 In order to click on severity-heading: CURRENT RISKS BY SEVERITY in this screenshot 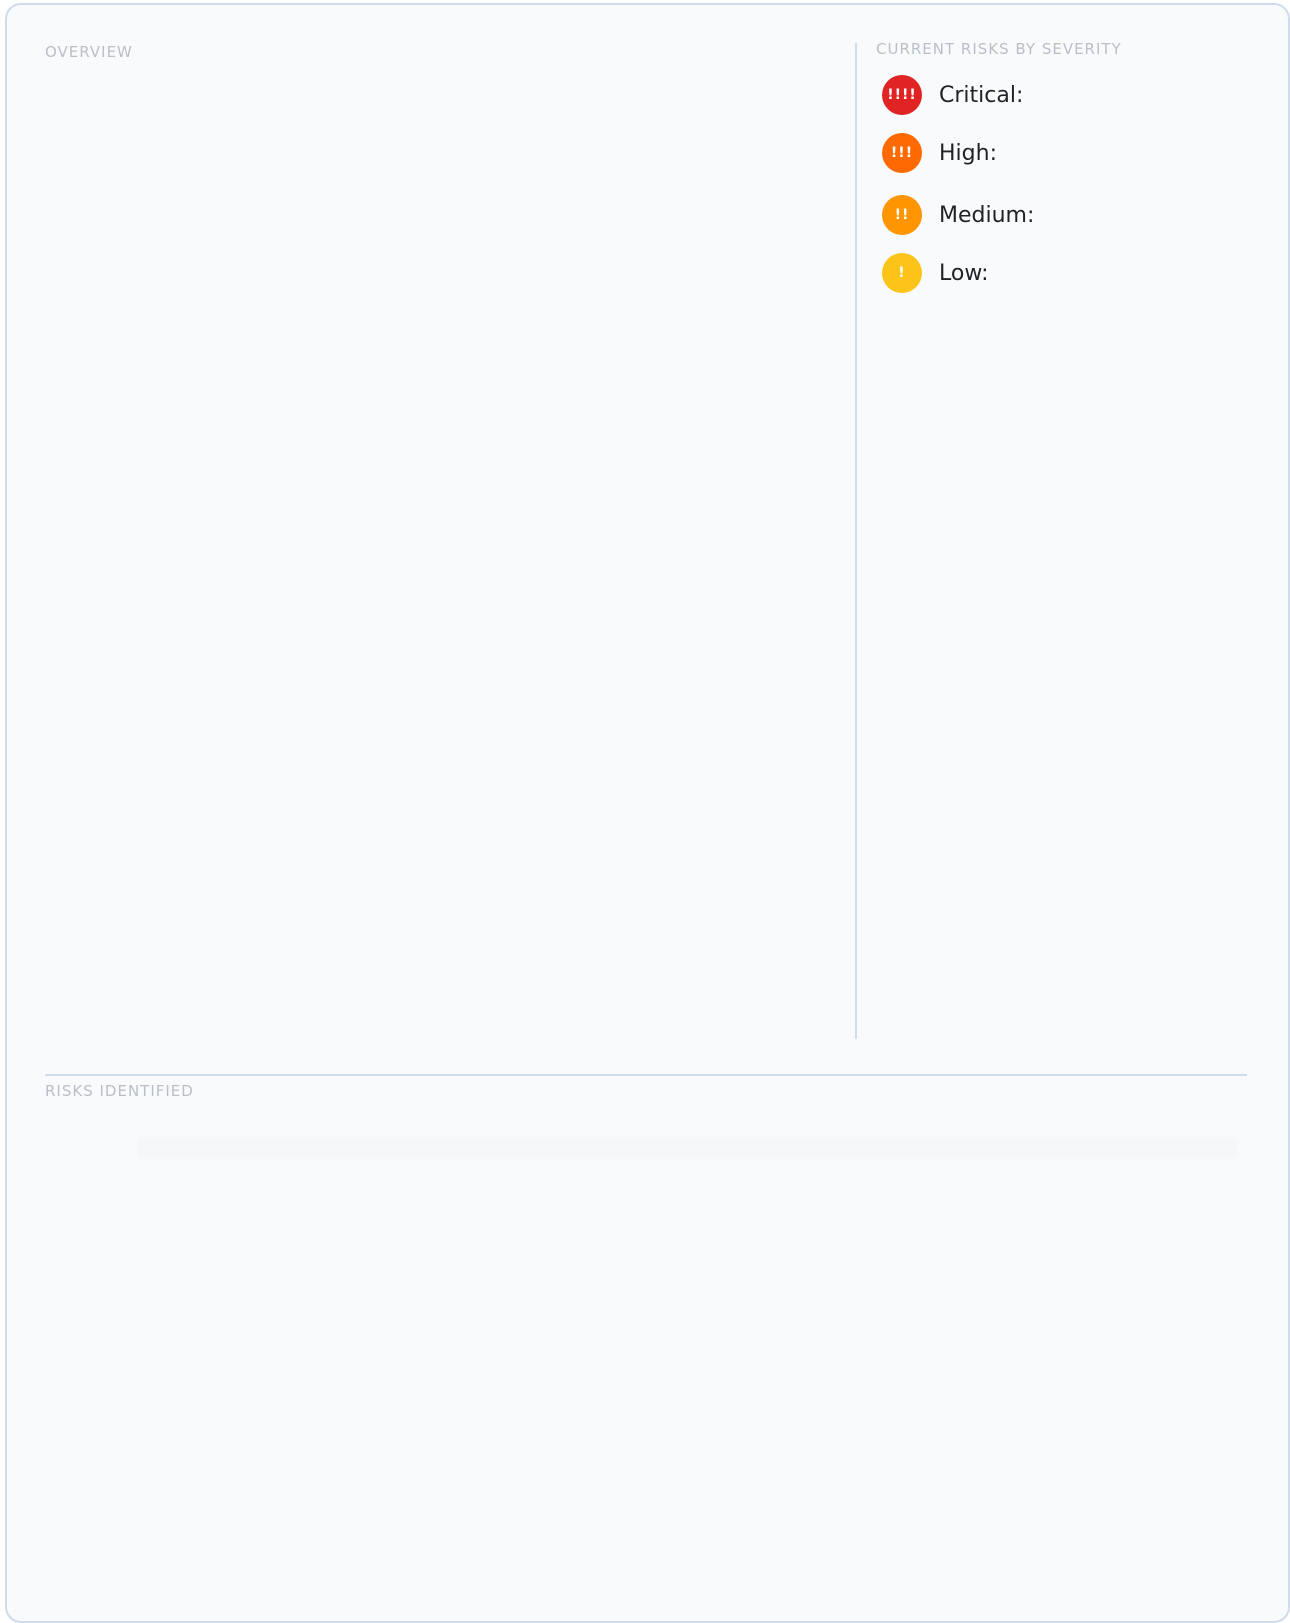, I will do `click(999, 49)`.